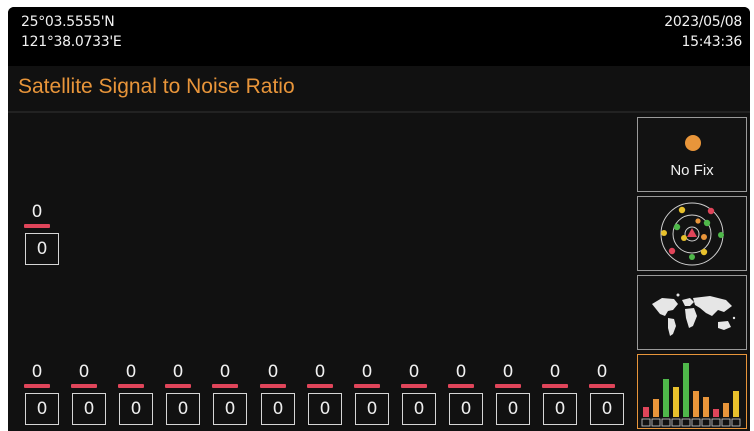 Image resolution: width=754 pixels, height=431 pixels. I want to click on world-map-icon, so click(694, 314).